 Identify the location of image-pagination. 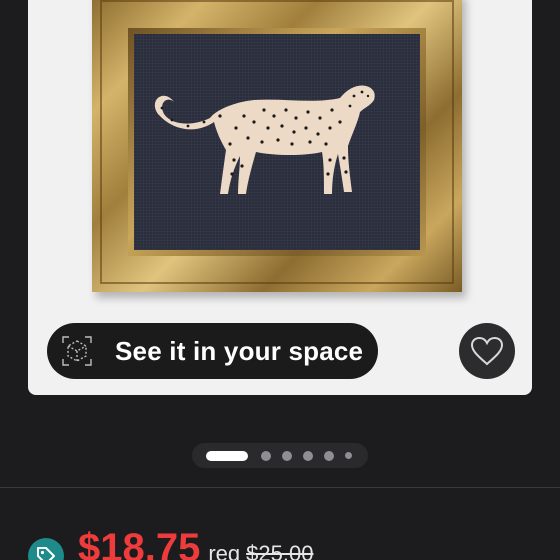
(280, 455).